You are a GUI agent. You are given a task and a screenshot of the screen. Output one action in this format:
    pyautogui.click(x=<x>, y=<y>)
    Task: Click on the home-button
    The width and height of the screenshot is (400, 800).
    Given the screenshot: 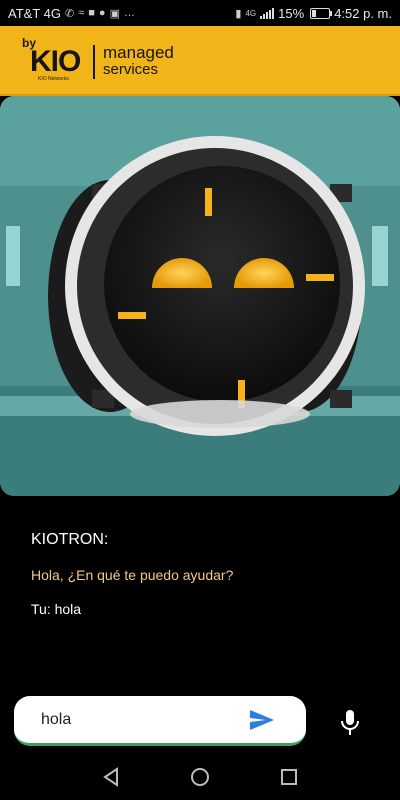 What is the action you would take?
    pyautogui.click(x=200, y=777)
    